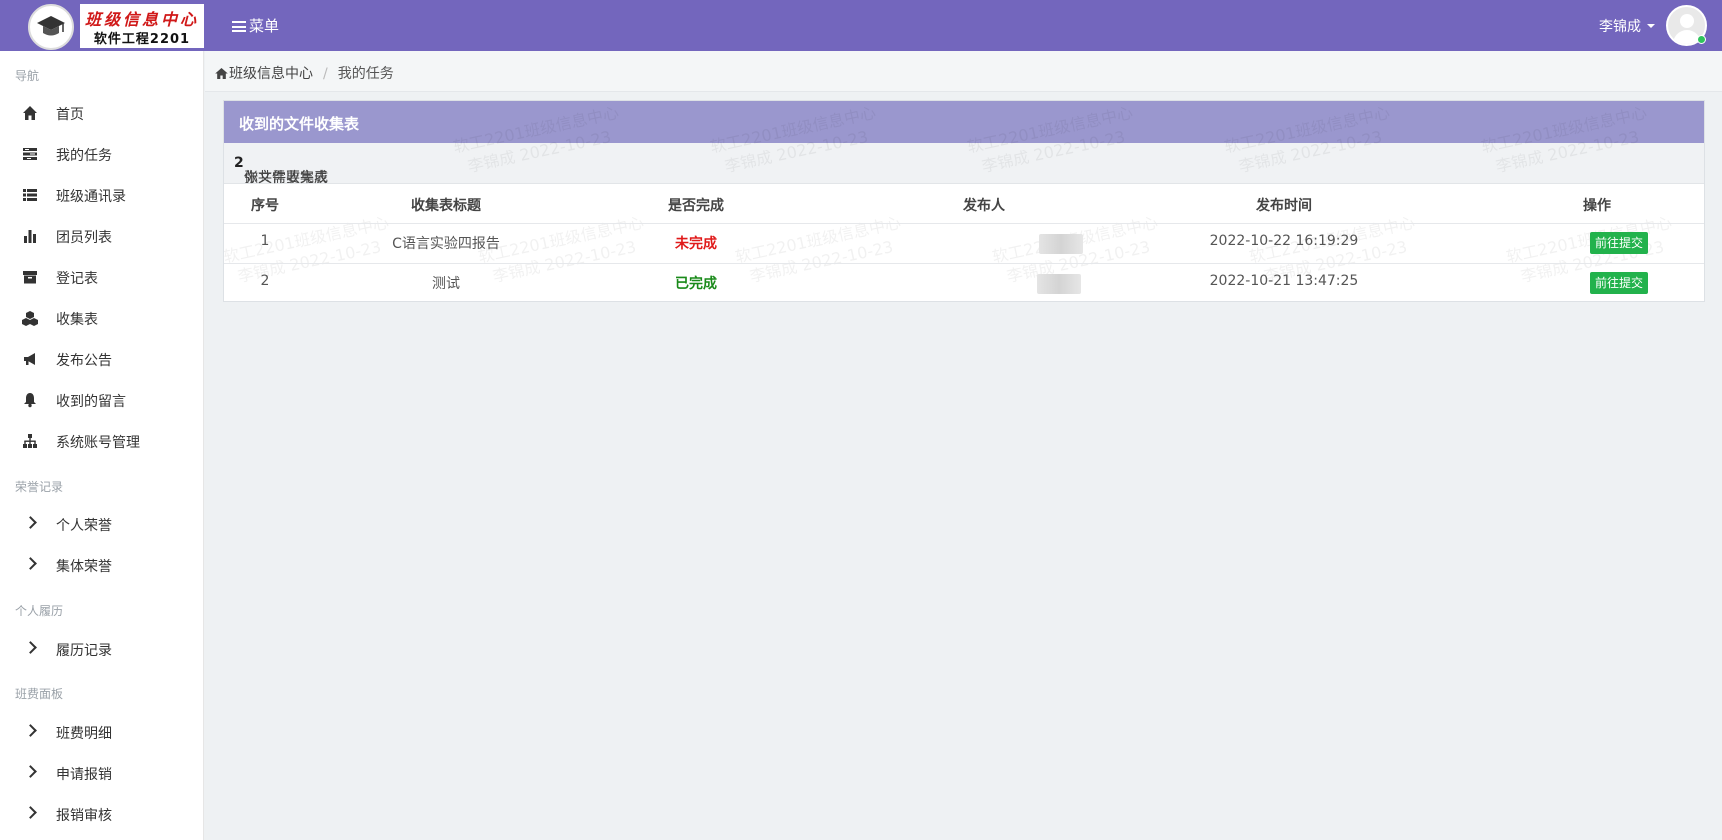 This screenshot has height=840, width=1722. I want to click on sidebar-item-group-honors: 集体荣誉, so click(102, 565).